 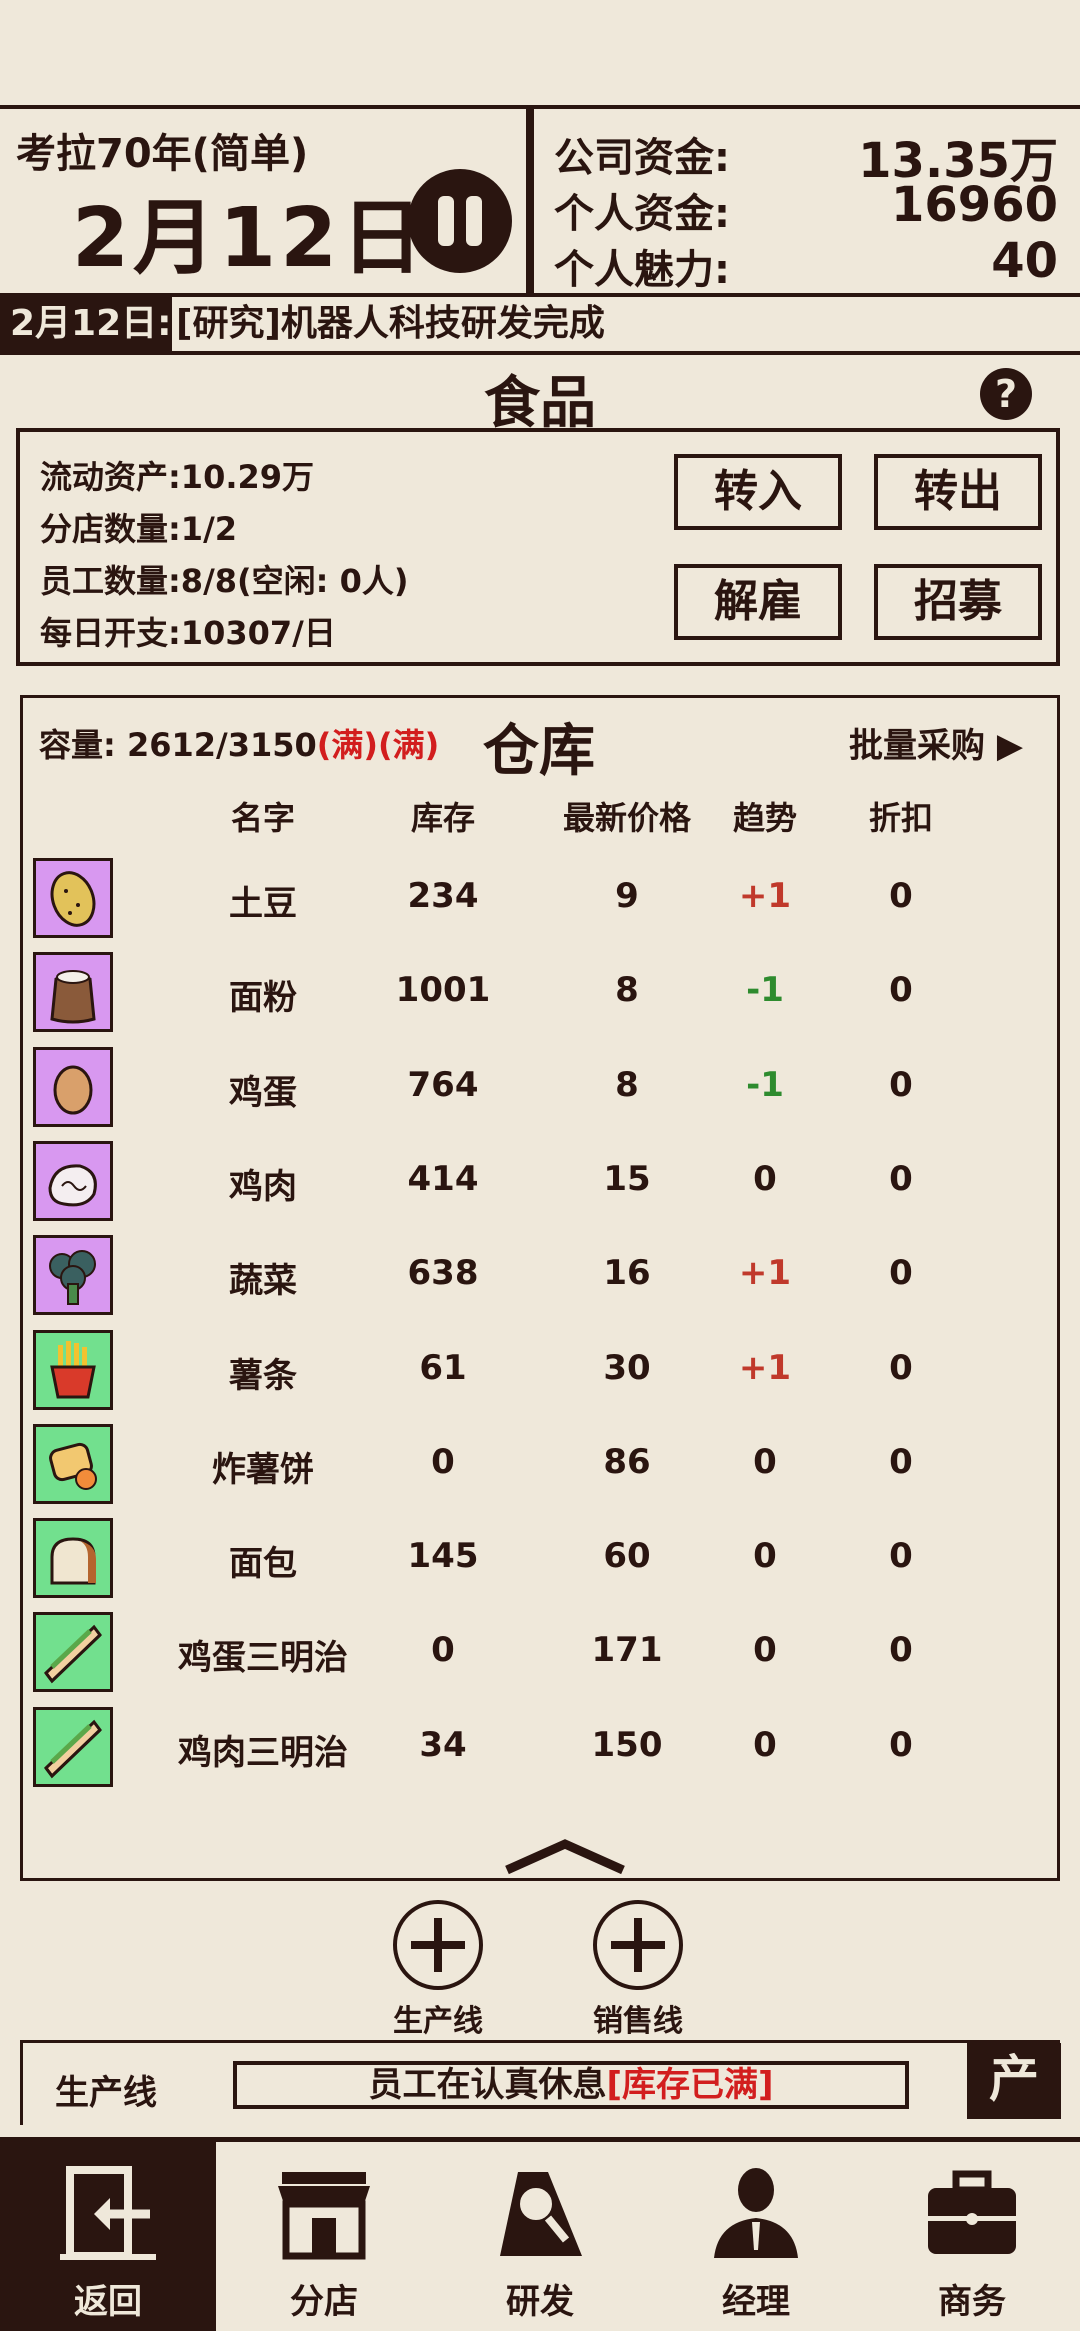 What do you see at coordinates (972, 2212) in the screenshot?
I see `briefcase-icon` at bounding box center [972, 2212].